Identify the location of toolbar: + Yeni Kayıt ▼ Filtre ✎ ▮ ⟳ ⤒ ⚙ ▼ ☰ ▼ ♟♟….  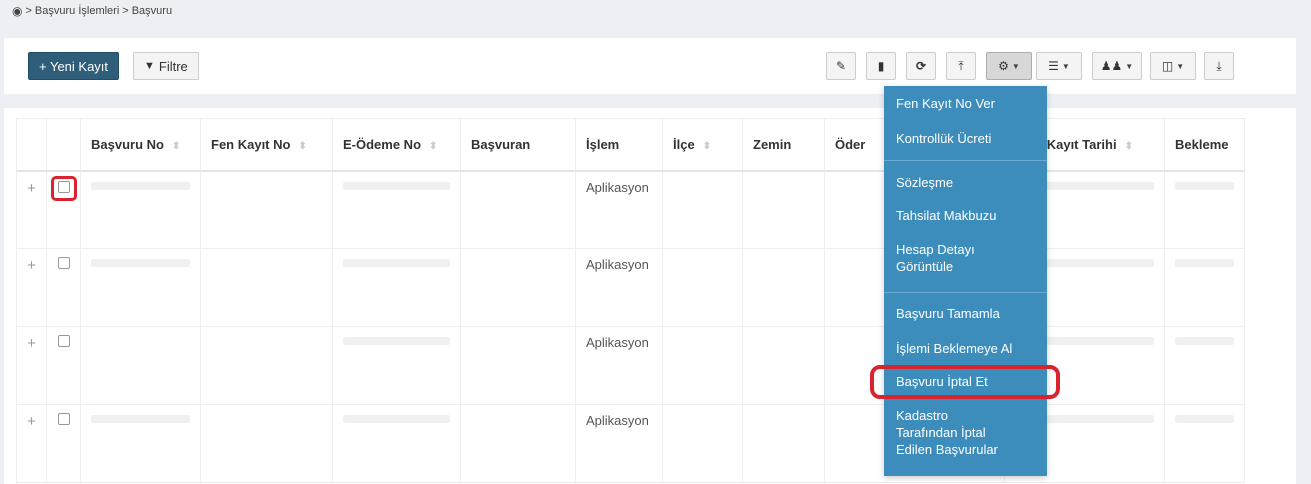
(650, 66).